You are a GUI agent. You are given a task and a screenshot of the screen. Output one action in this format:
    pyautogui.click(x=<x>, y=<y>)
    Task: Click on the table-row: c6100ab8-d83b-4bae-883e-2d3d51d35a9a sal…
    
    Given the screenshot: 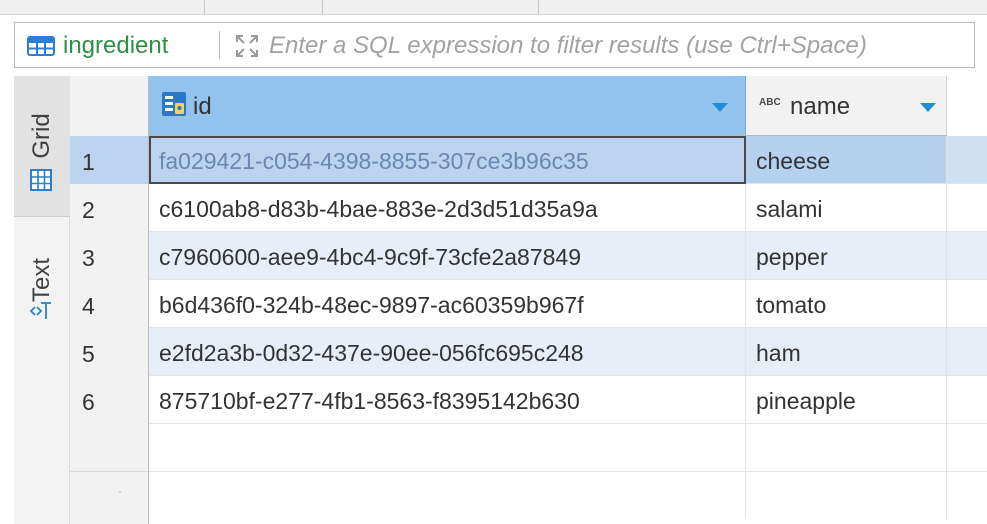 What is the action you would take?
    pyautogui.click(x=568, y=208)
    